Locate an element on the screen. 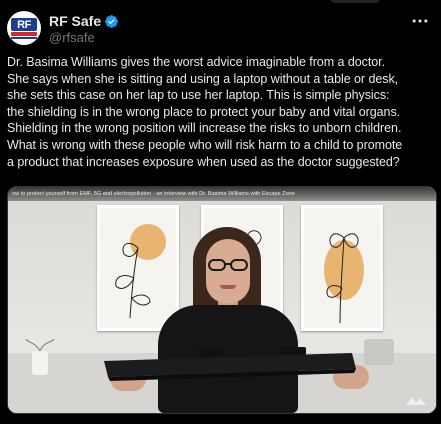  flower-art-left is located at coordinates (140, 271).